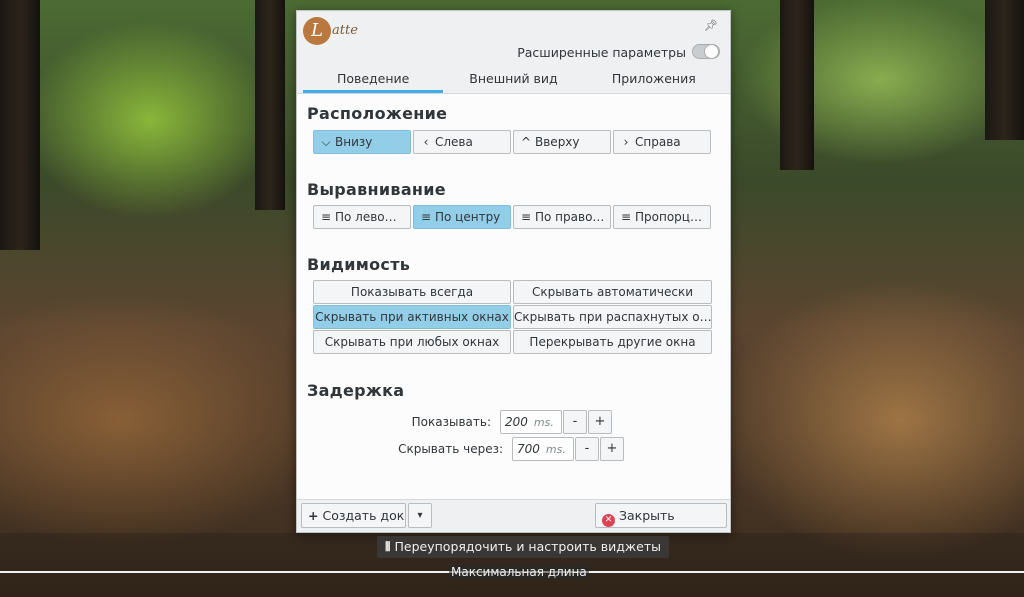 The height and width of the screenshot is (597, 1024). What do you see at coordinates (612, 292) in the screenshot?
I see `visibility-autohide-button: Скрывать автоматически` at bounding box center [612, 292].